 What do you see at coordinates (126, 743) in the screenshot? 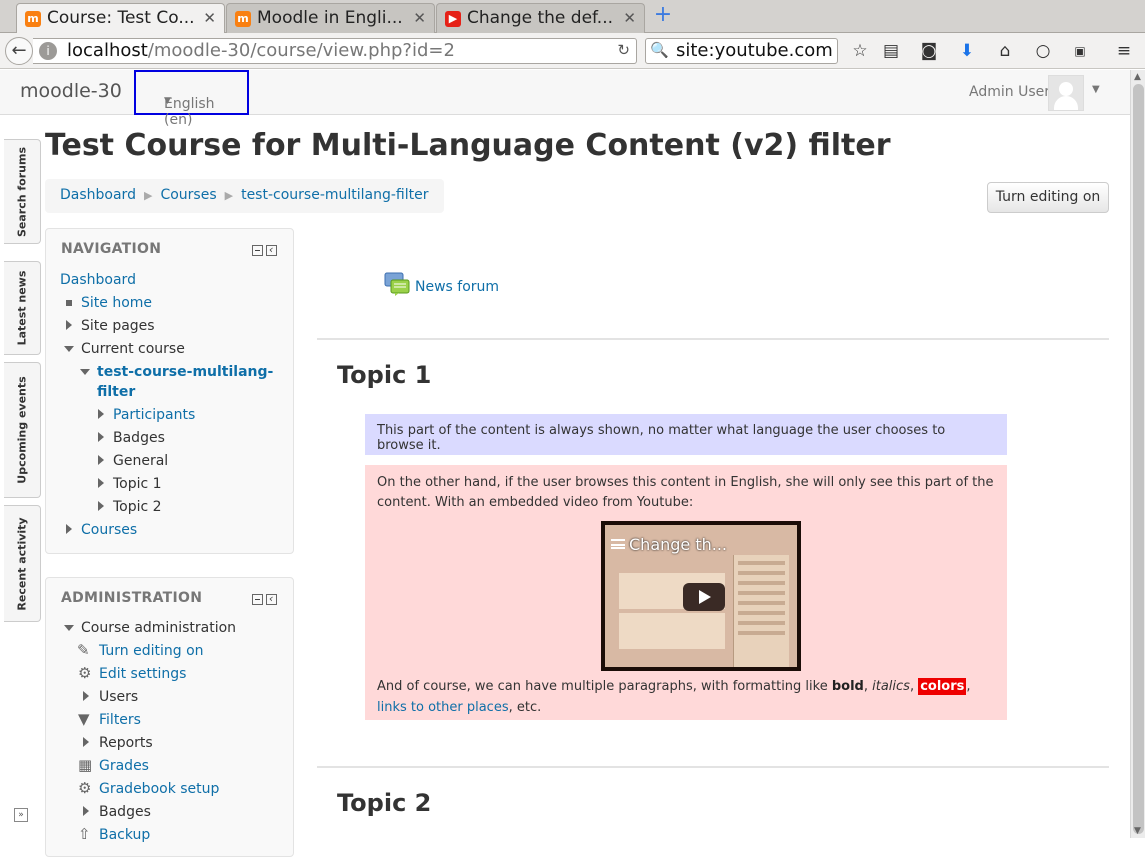
I see `admin-reports: Reports` at bounding box center [126, 743].